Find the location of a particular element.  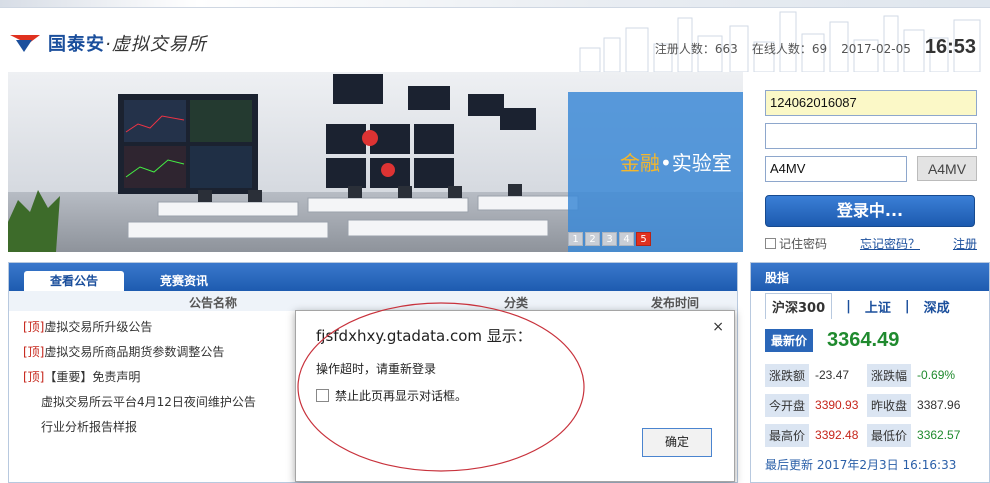

register-link: 注册 is located at coordinates (965, 243).